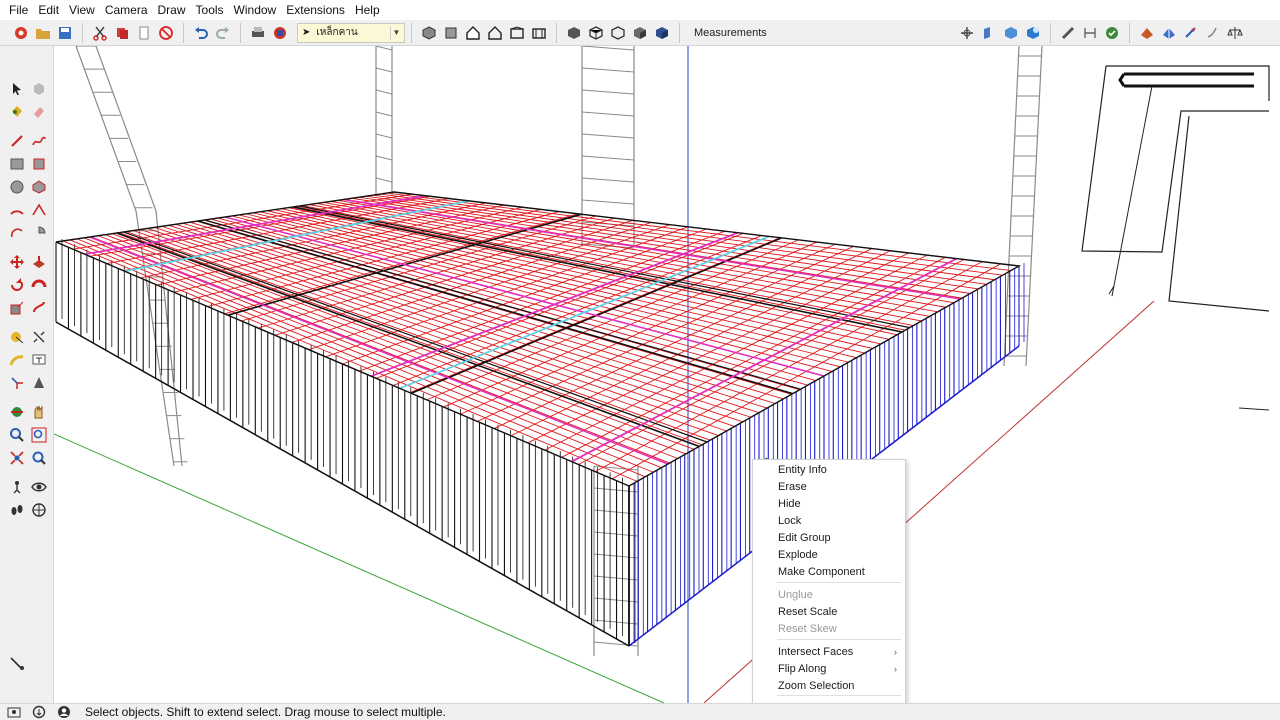 The image size is (1280, 720). I want to click on context-menu-item-intersect-faces: Intersect Faces ›, so click(829, 652).